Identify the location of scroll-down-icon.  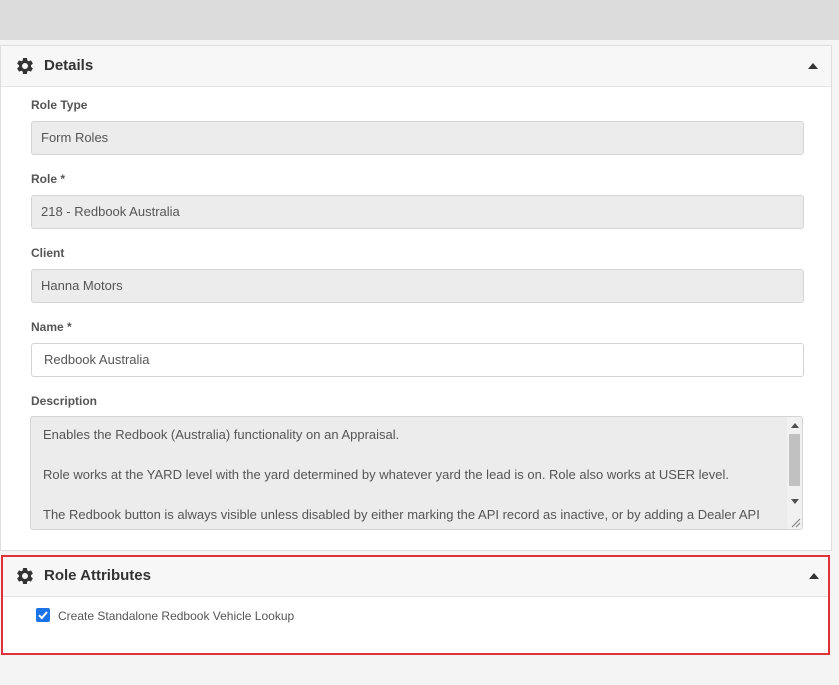
(795, 501).